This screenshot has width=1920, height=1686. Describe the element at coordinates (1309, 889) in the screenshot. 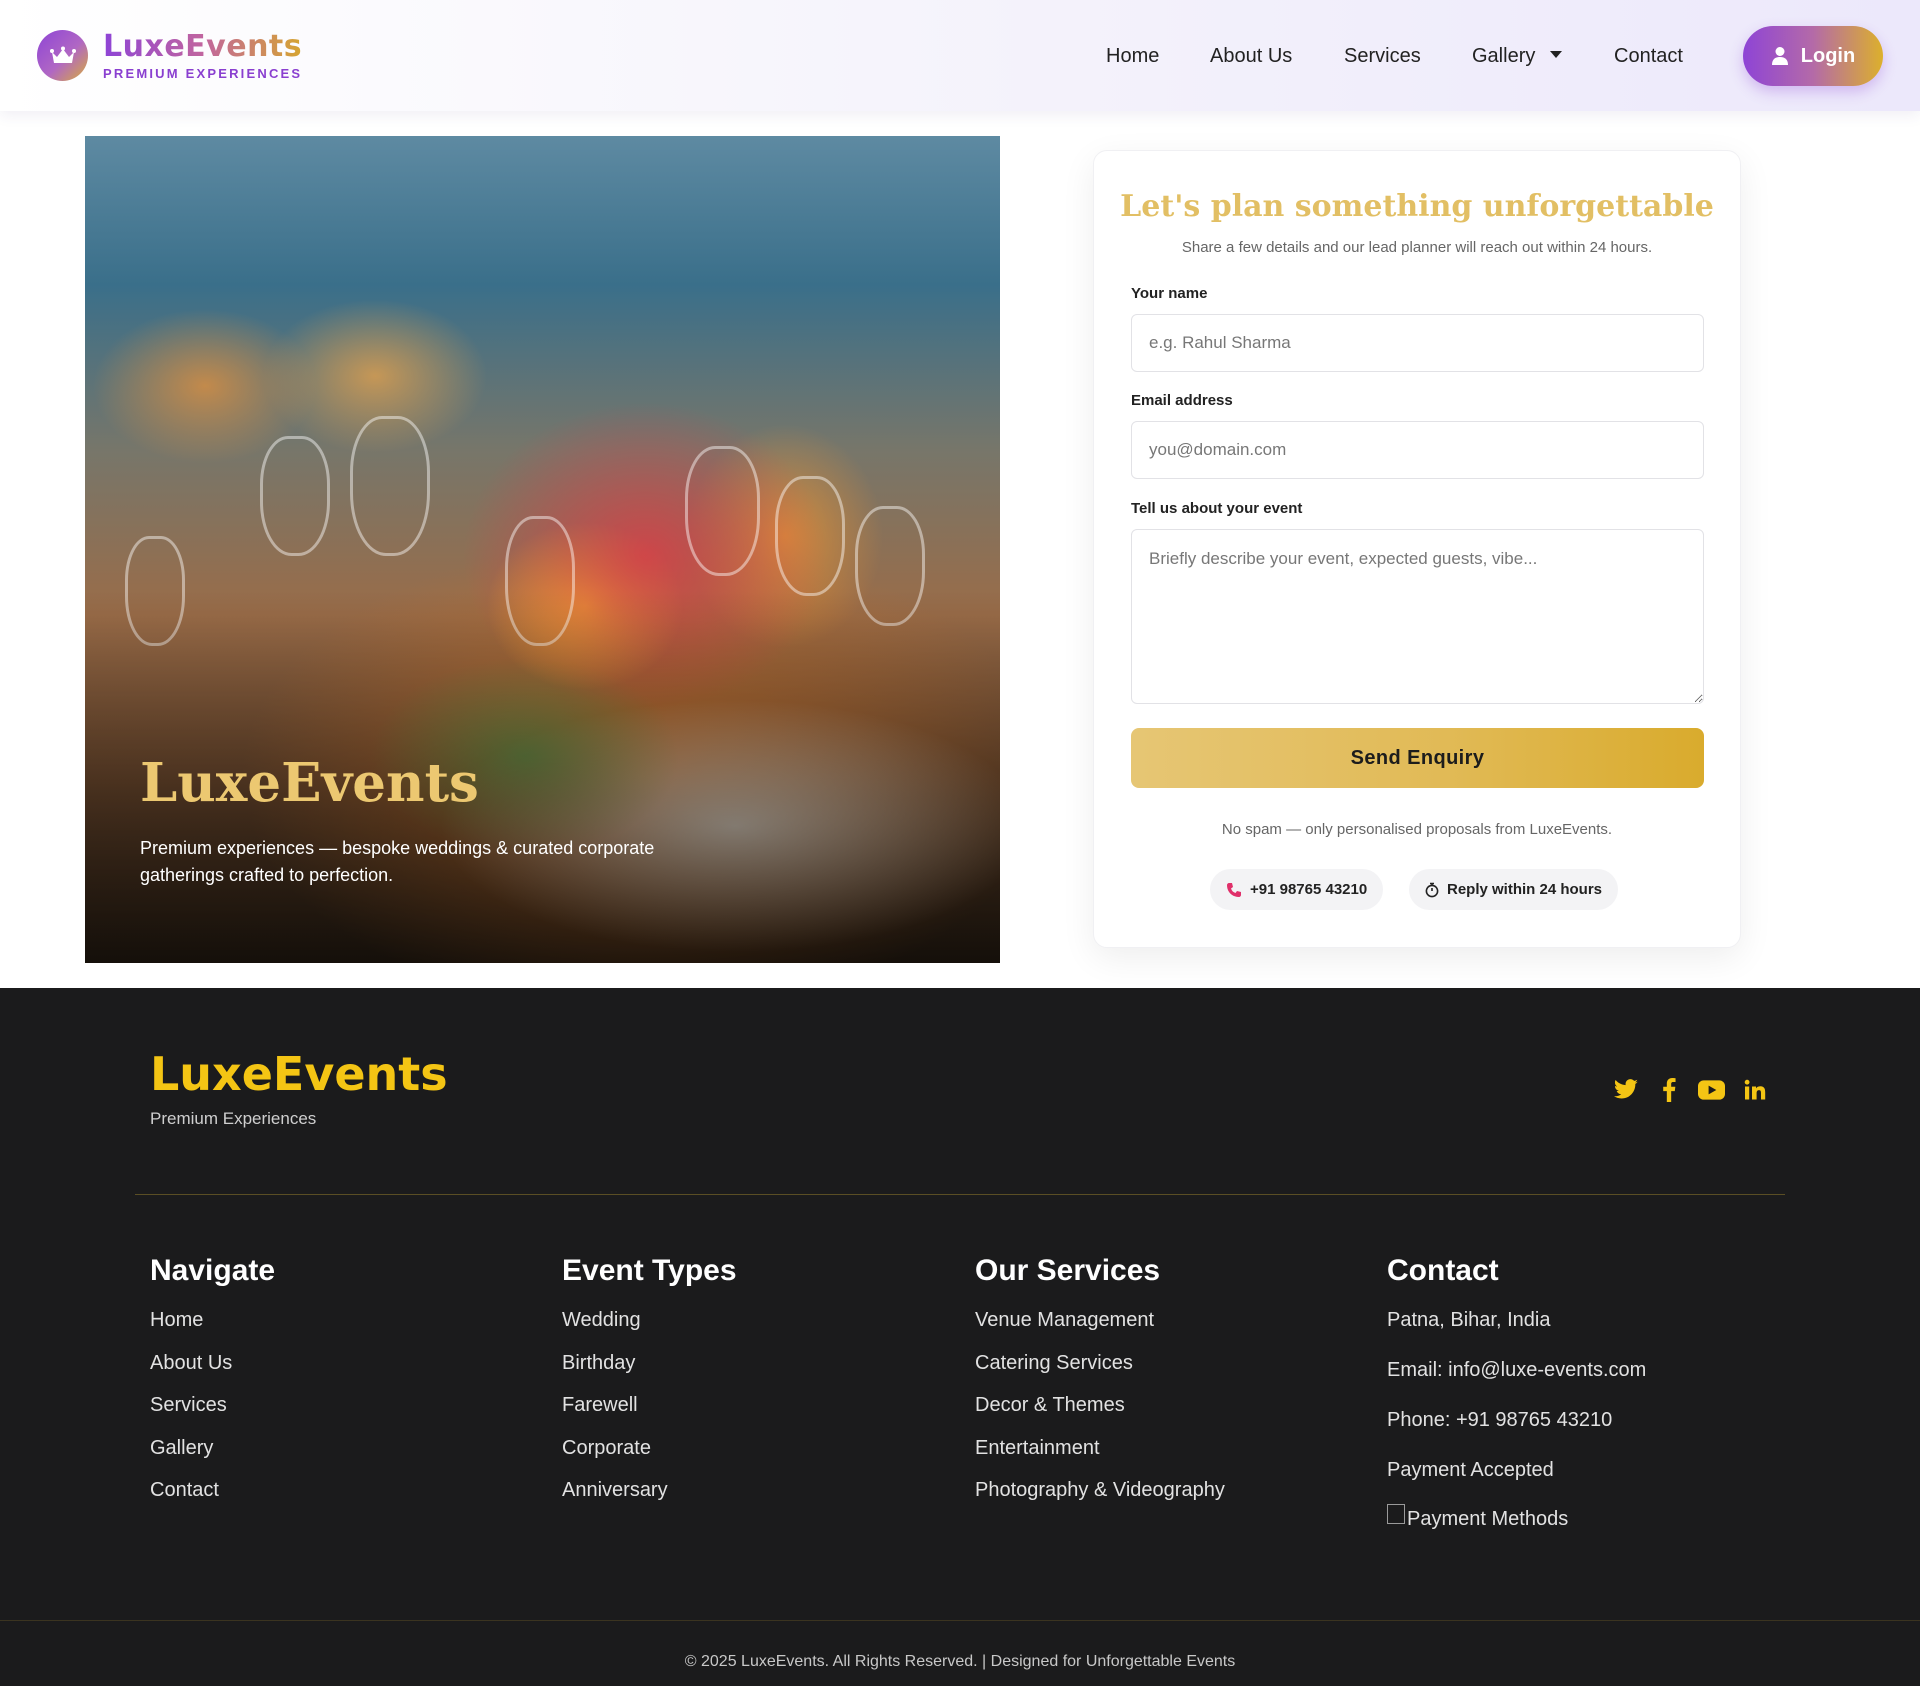

I see `phone-chip-label: +91 98765 43210` at that location.